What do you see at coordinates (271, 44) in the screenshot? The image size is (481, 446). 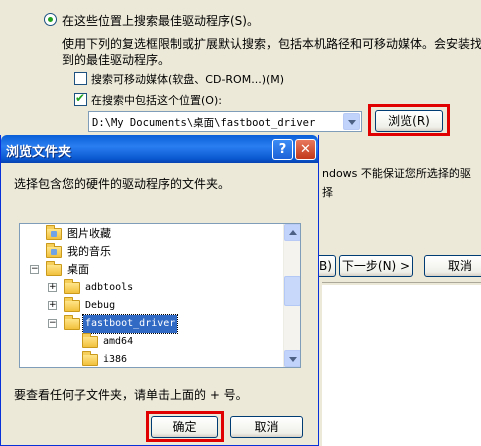 I see `description-line-1: 使用下列的复选框限制或扩展默认搜索，包括本机路径和可移动媒体。会安装找` at bounding box center [271, 44].